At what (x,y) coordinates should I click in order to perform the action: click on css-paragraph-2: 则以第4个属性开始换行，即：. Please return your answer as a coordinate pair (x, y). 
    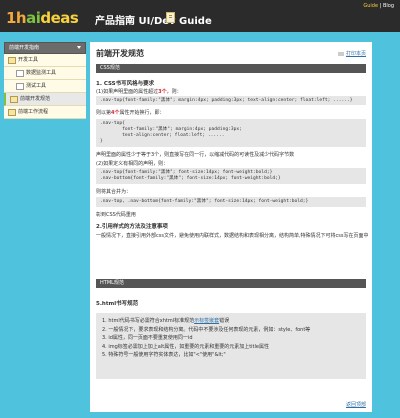
    Looking at the image, I should click on (130, 113).